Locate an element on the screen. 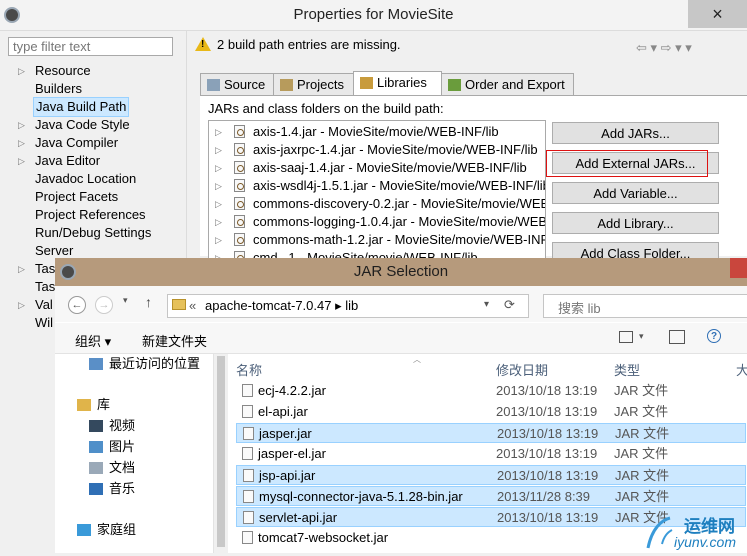 The height and width of the screenshot is (556, 747). picture-icon is located at coordinates (96, 447).